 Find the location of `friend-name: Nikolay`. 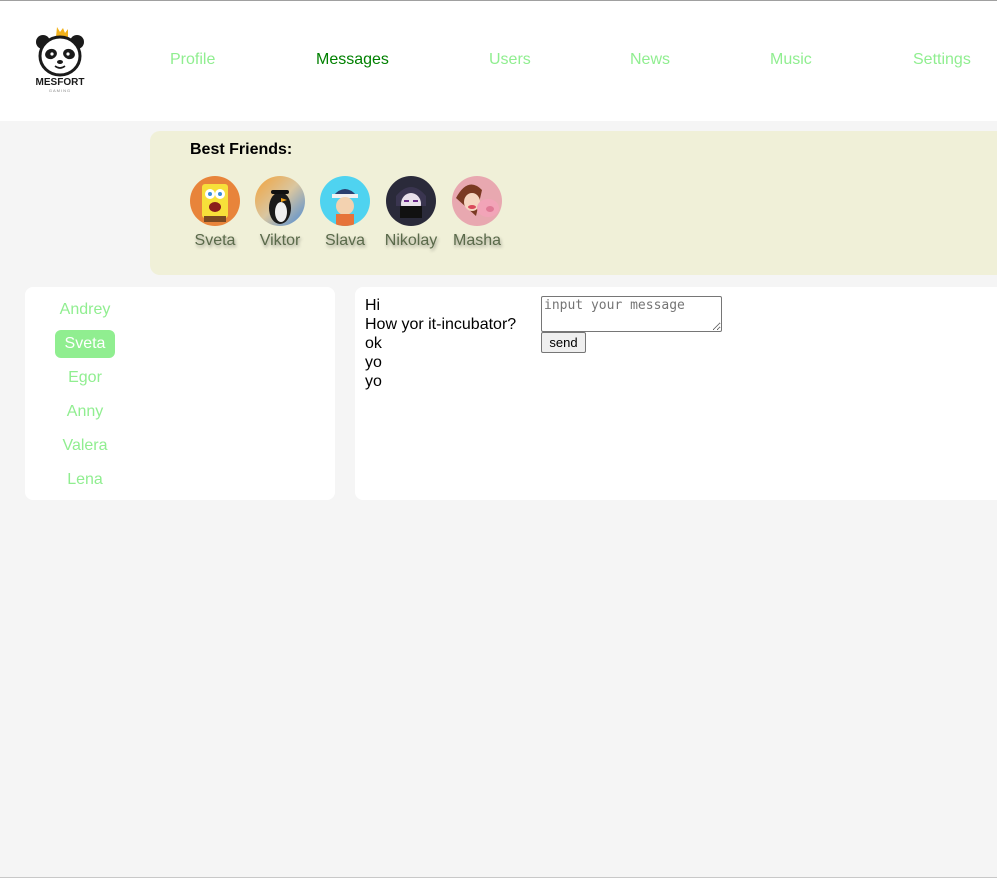

friend-name: Nikolay is located at coordinates (411, 240).